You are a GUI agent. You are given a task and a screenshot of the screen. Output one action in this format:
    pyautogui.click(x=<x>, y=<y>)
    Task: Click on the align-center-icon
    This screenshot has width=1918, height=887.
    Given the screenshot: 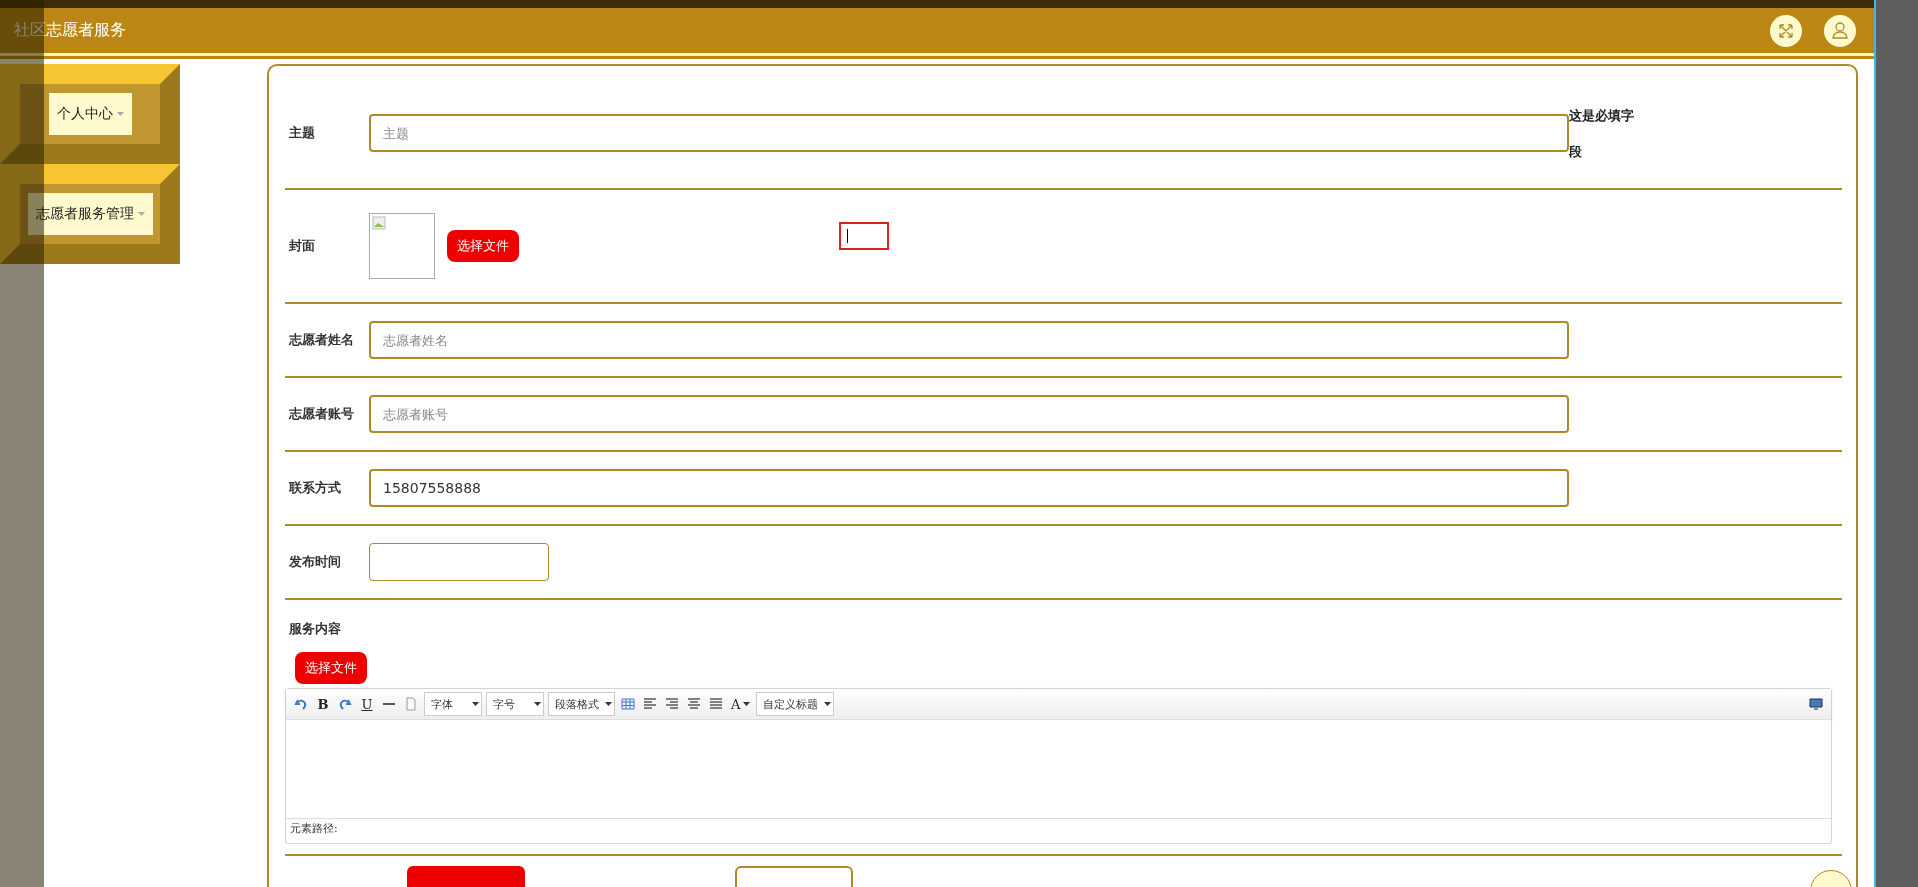 What is the action you would take?
    pyautogui.click(x=694, y=704)
    